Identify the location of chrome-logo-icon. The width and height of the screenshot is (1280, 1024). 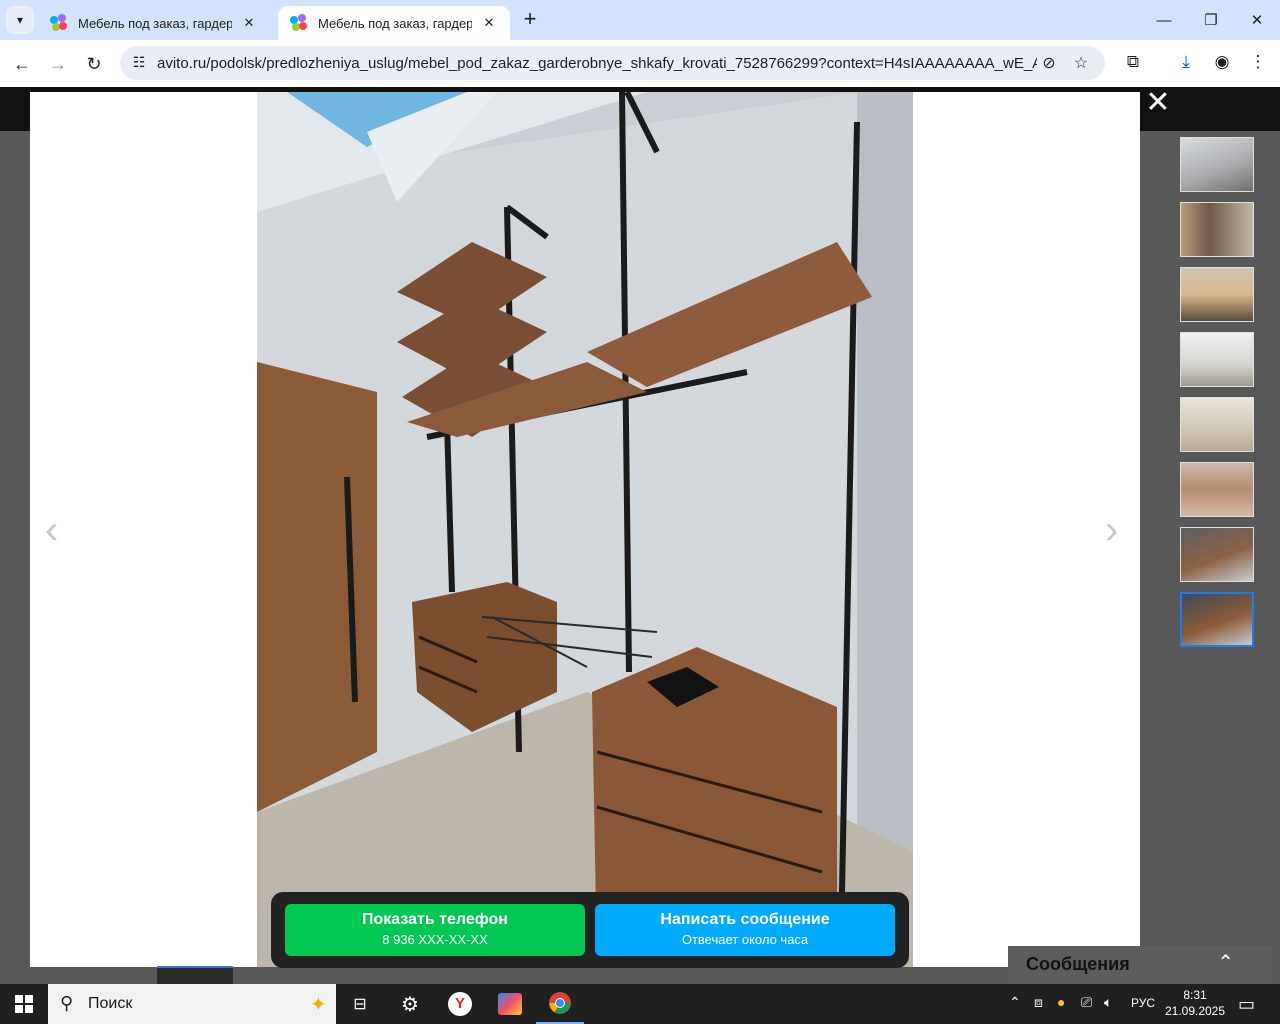
(560, 1003).